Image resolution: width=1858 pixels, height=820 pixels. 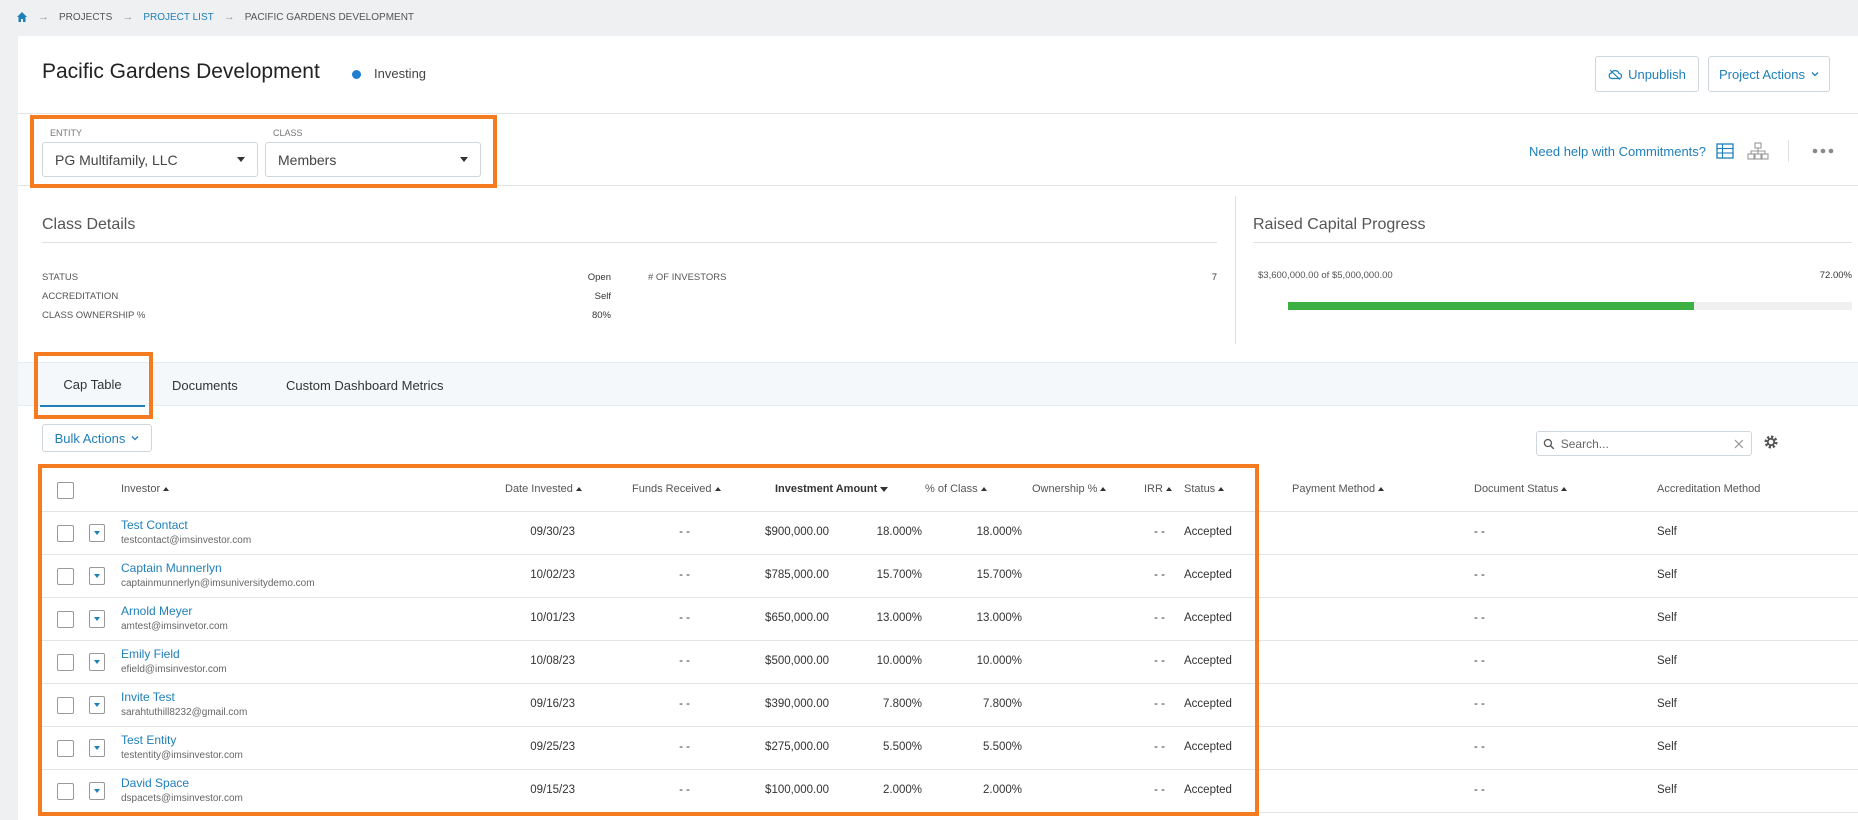 What do you see at coordinates (400, 73) in the screenshot?
I see `status-badge: Investing` at bounding box center [400, 73].